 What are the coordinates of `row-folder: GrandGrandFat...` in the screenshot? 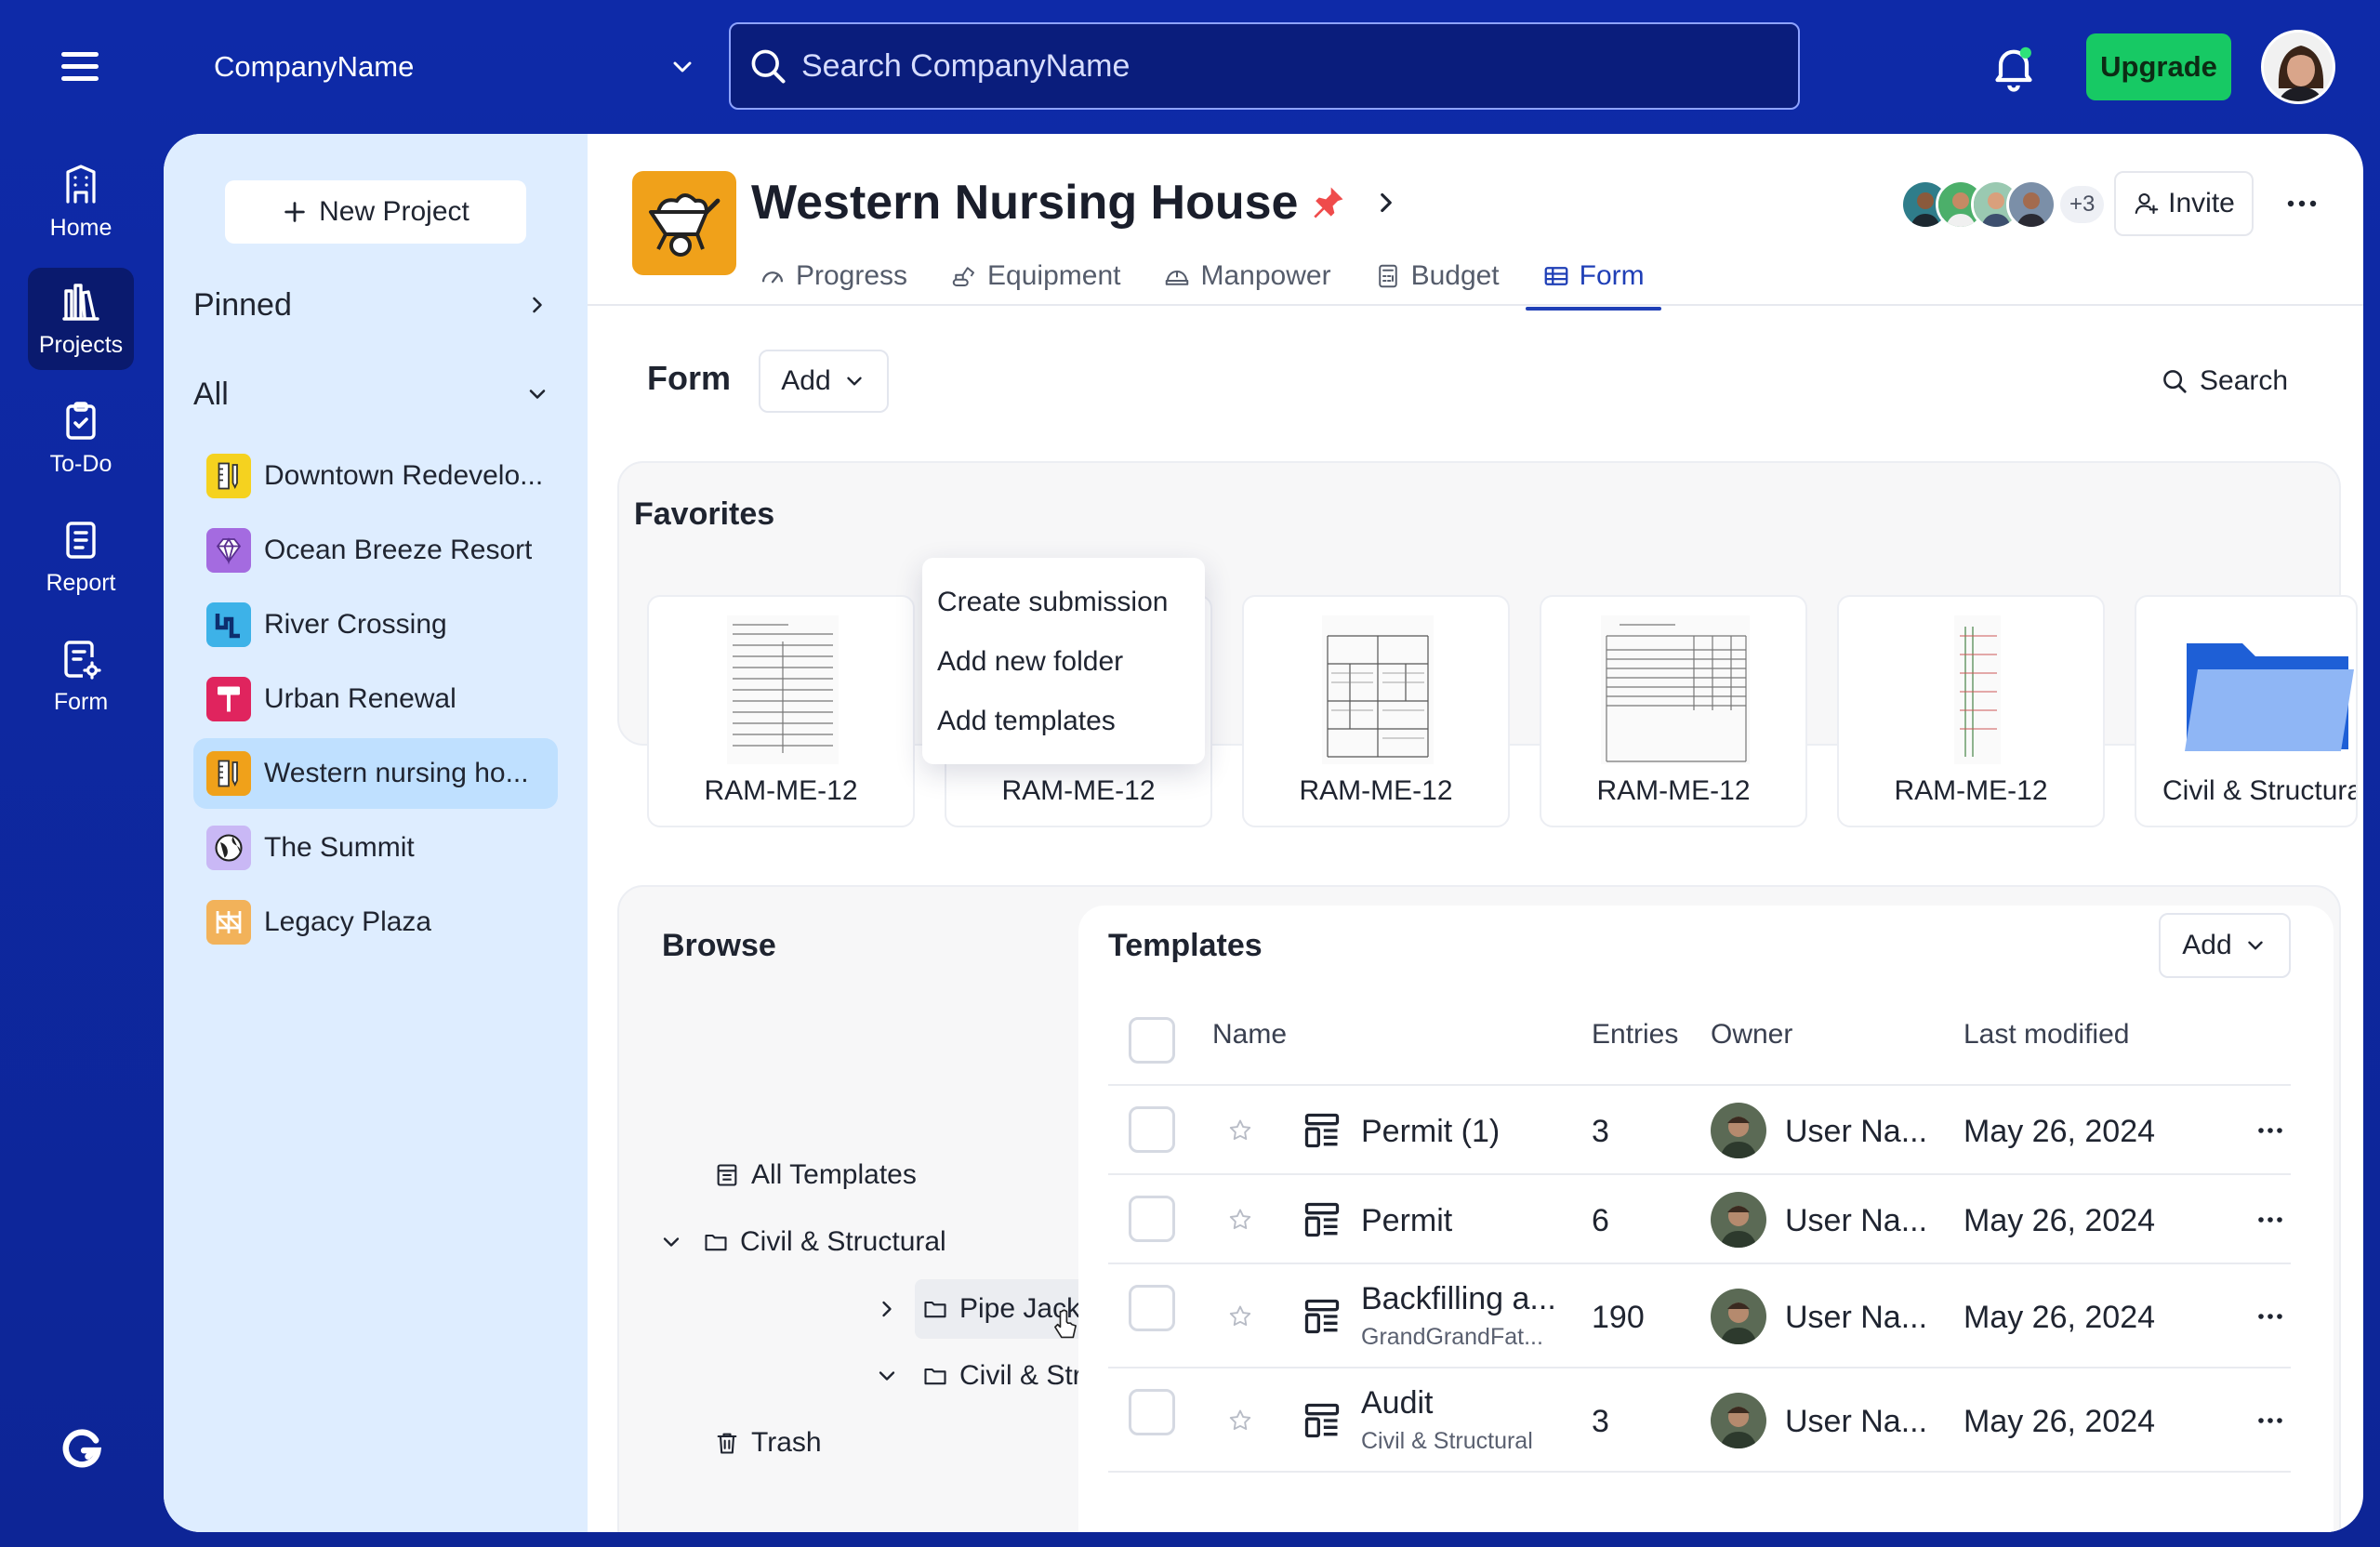 It's located at (1452, 1337).